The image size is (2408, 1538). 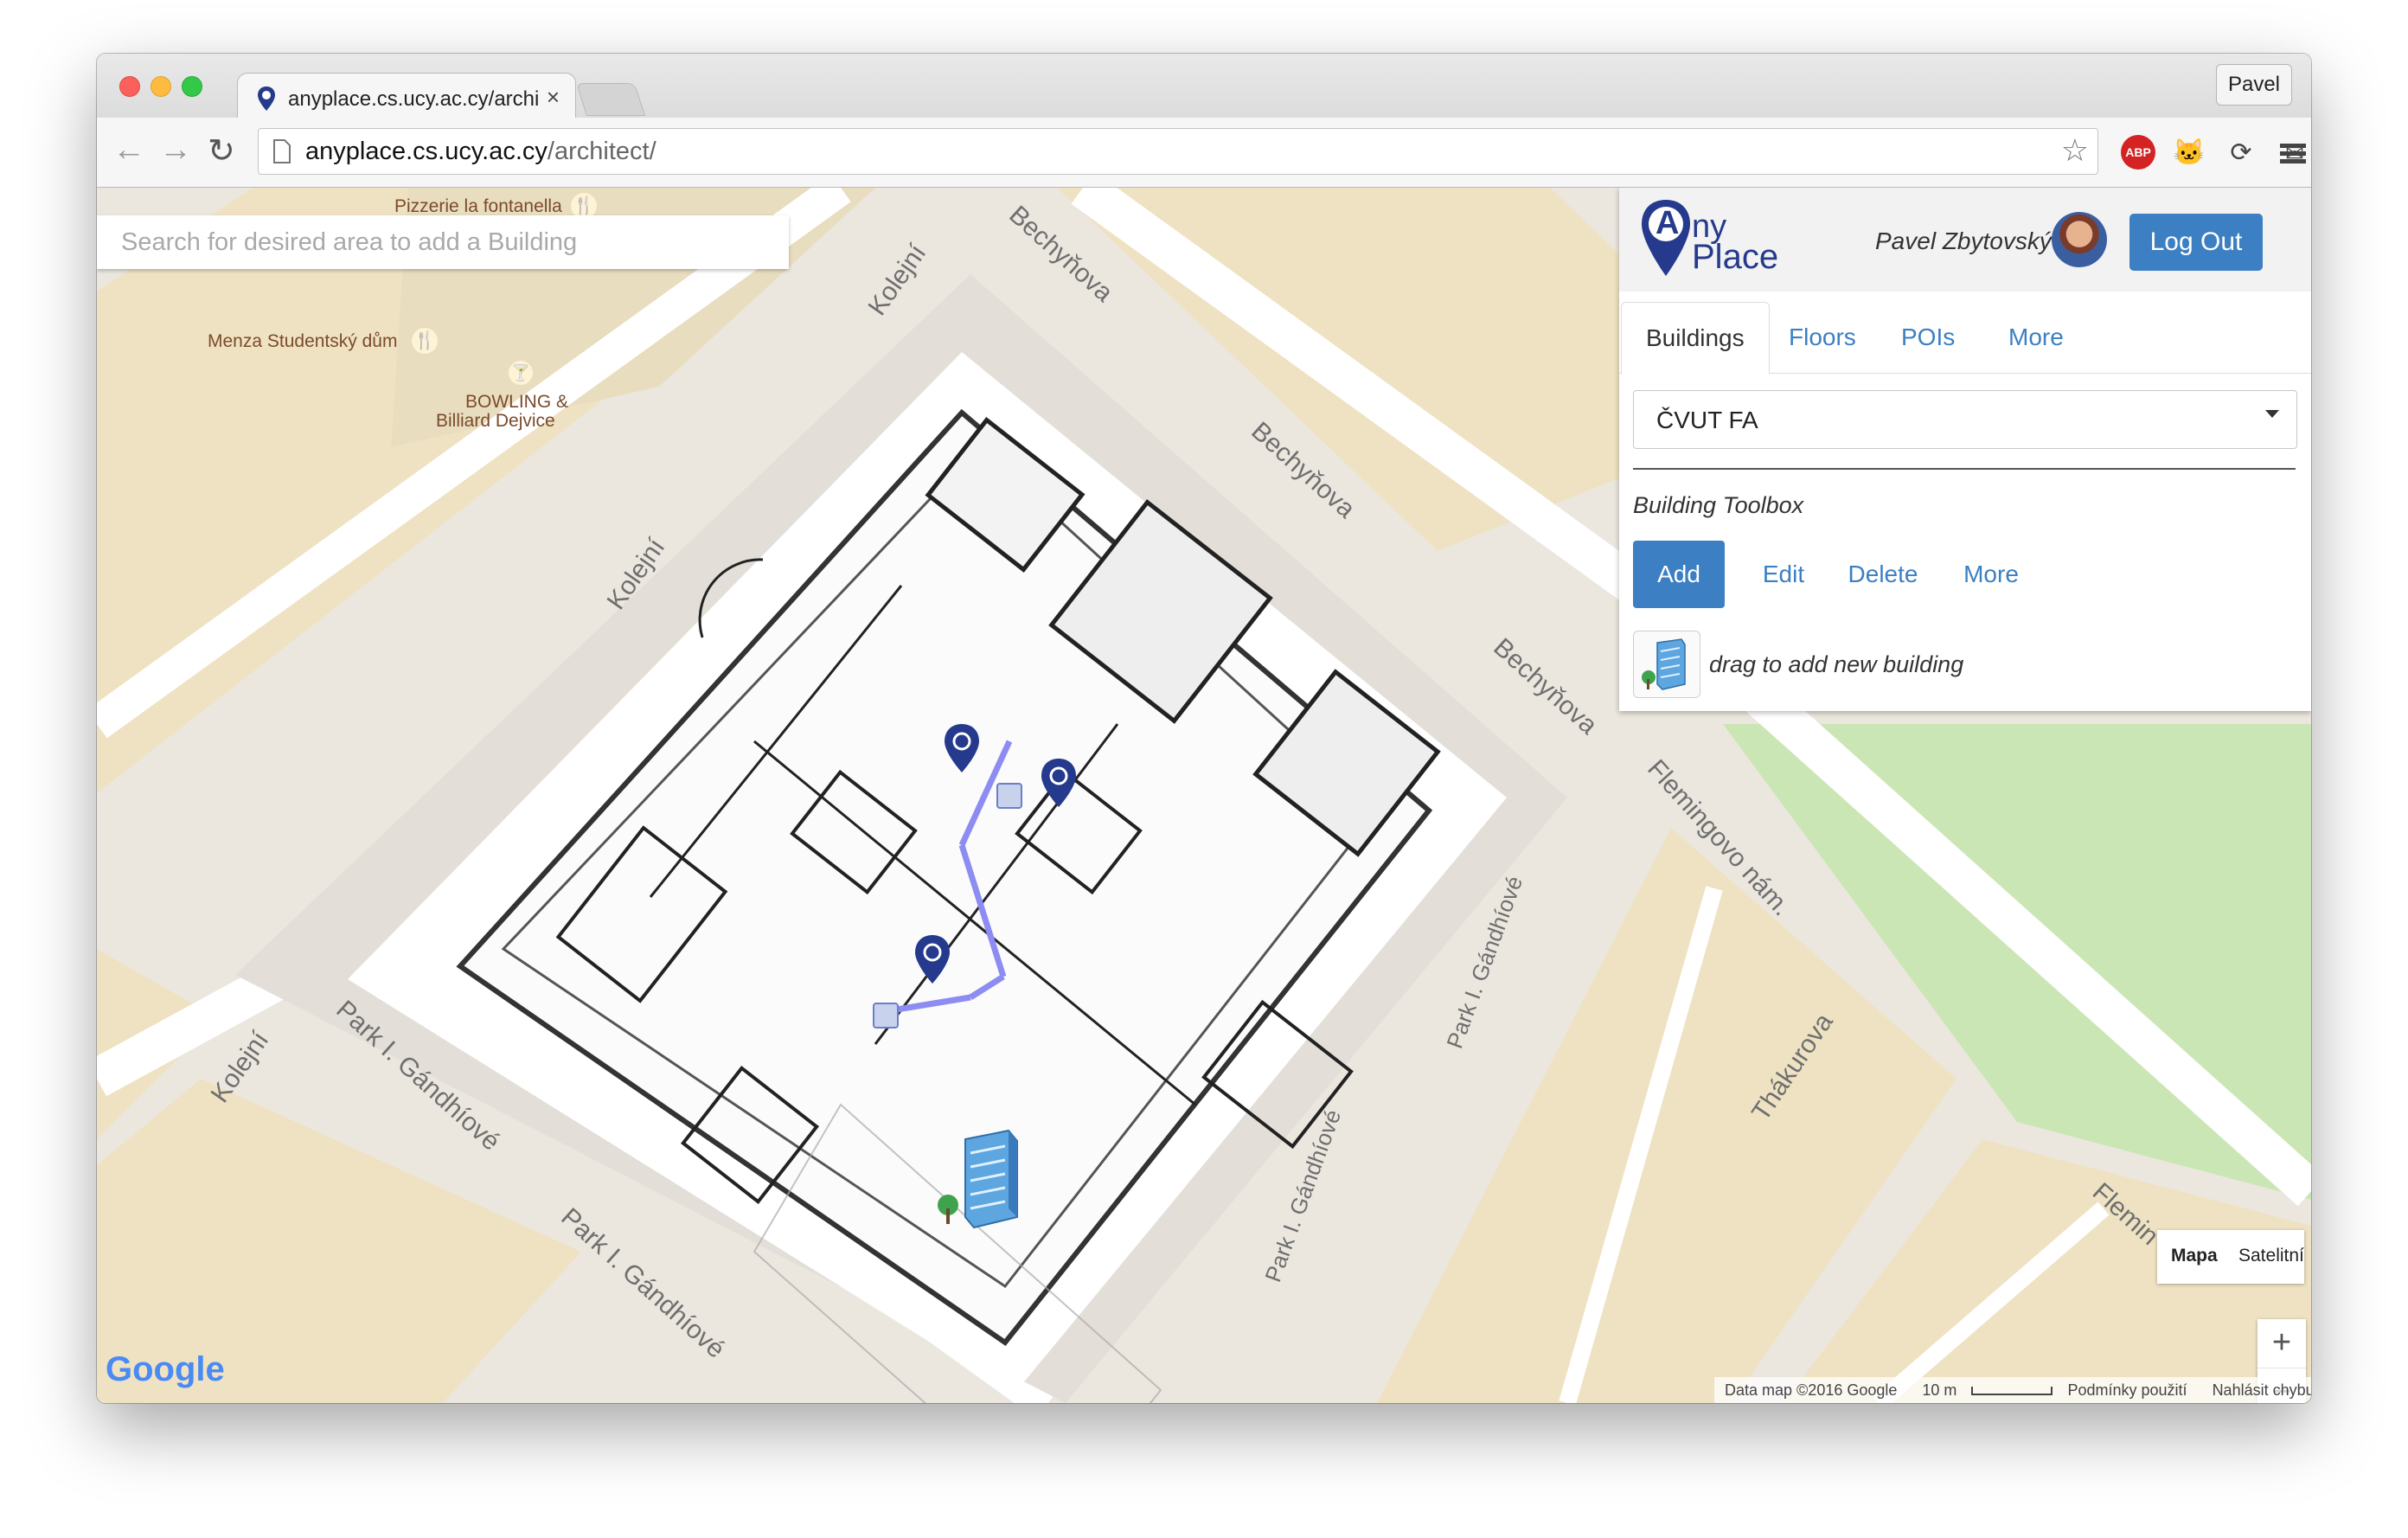 I want to click on building-select: ČVUT FA, so click(x=1965, y=420).